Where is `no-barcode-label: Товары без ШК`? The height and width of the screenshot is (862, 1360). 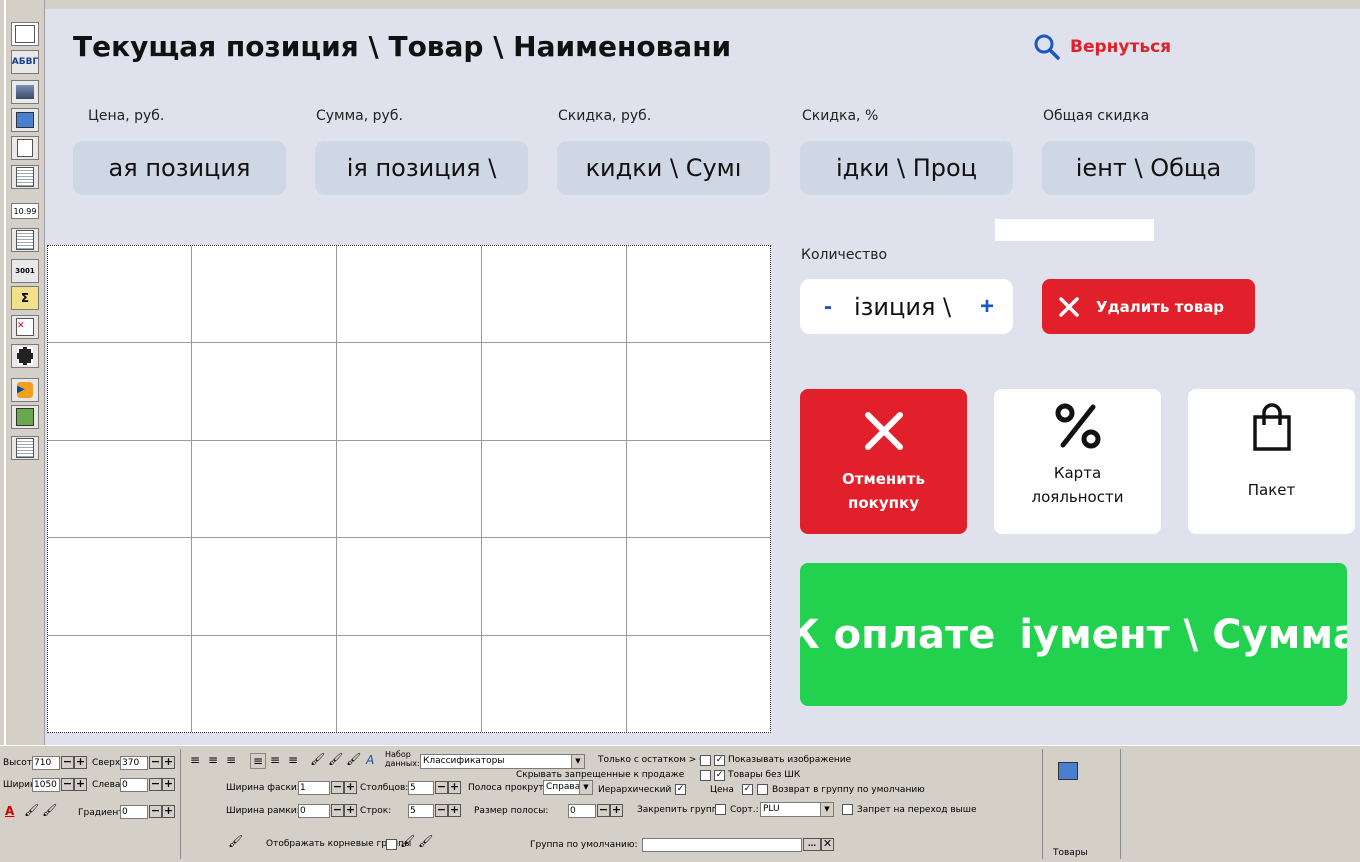 no-barcode-label: Товары без ШК is located at coordinates (764, 775).